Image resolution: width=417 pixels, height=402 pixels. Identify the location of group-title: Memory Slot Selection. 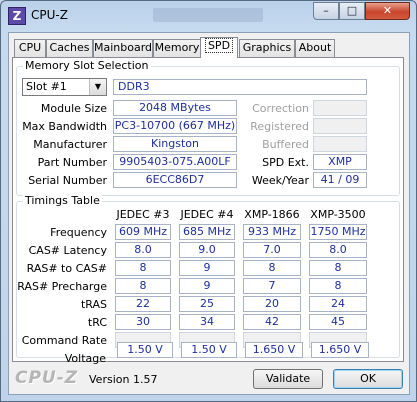
(87, 65).